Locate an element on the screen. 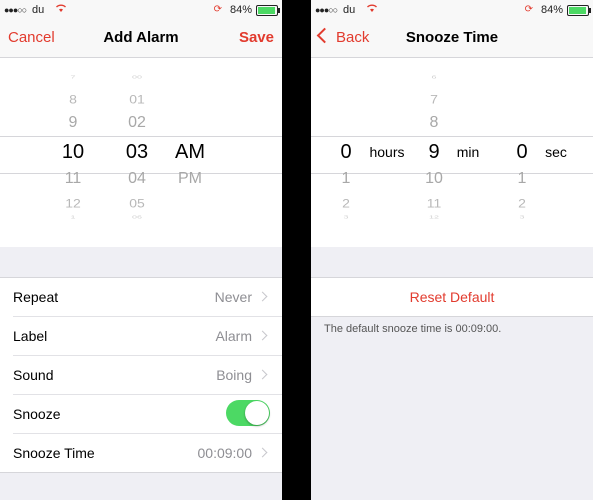 The image size is (593, 500). minutes-unit-label: min is located at coordinates (468, 152).